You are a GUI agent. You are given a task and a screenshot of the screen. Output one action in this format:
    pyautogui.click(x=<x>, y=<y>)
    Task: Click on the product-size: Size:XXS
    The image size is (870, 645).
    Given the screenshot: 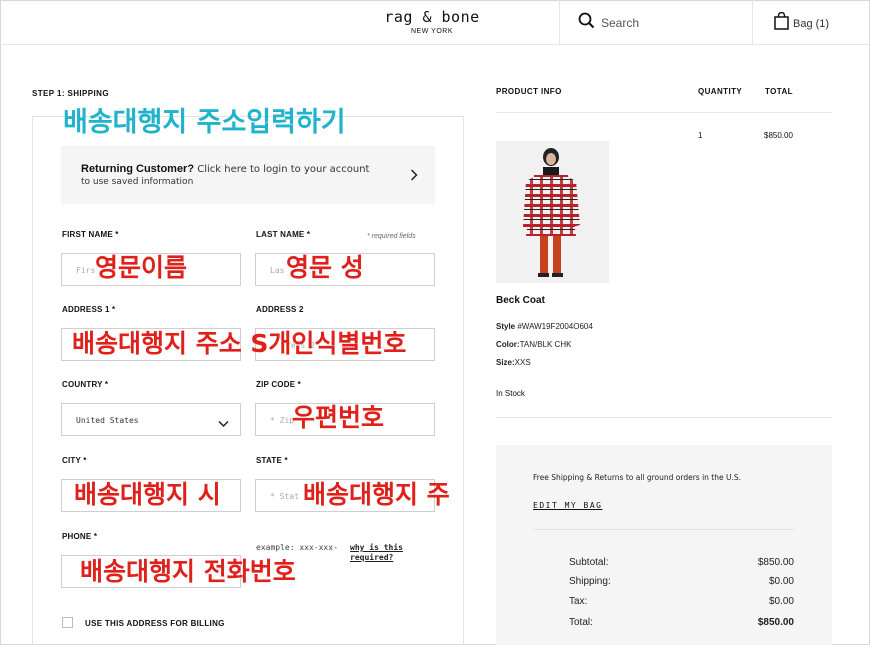 What is the action you would take?
    pyautogui.click(x=513, y=362)
    